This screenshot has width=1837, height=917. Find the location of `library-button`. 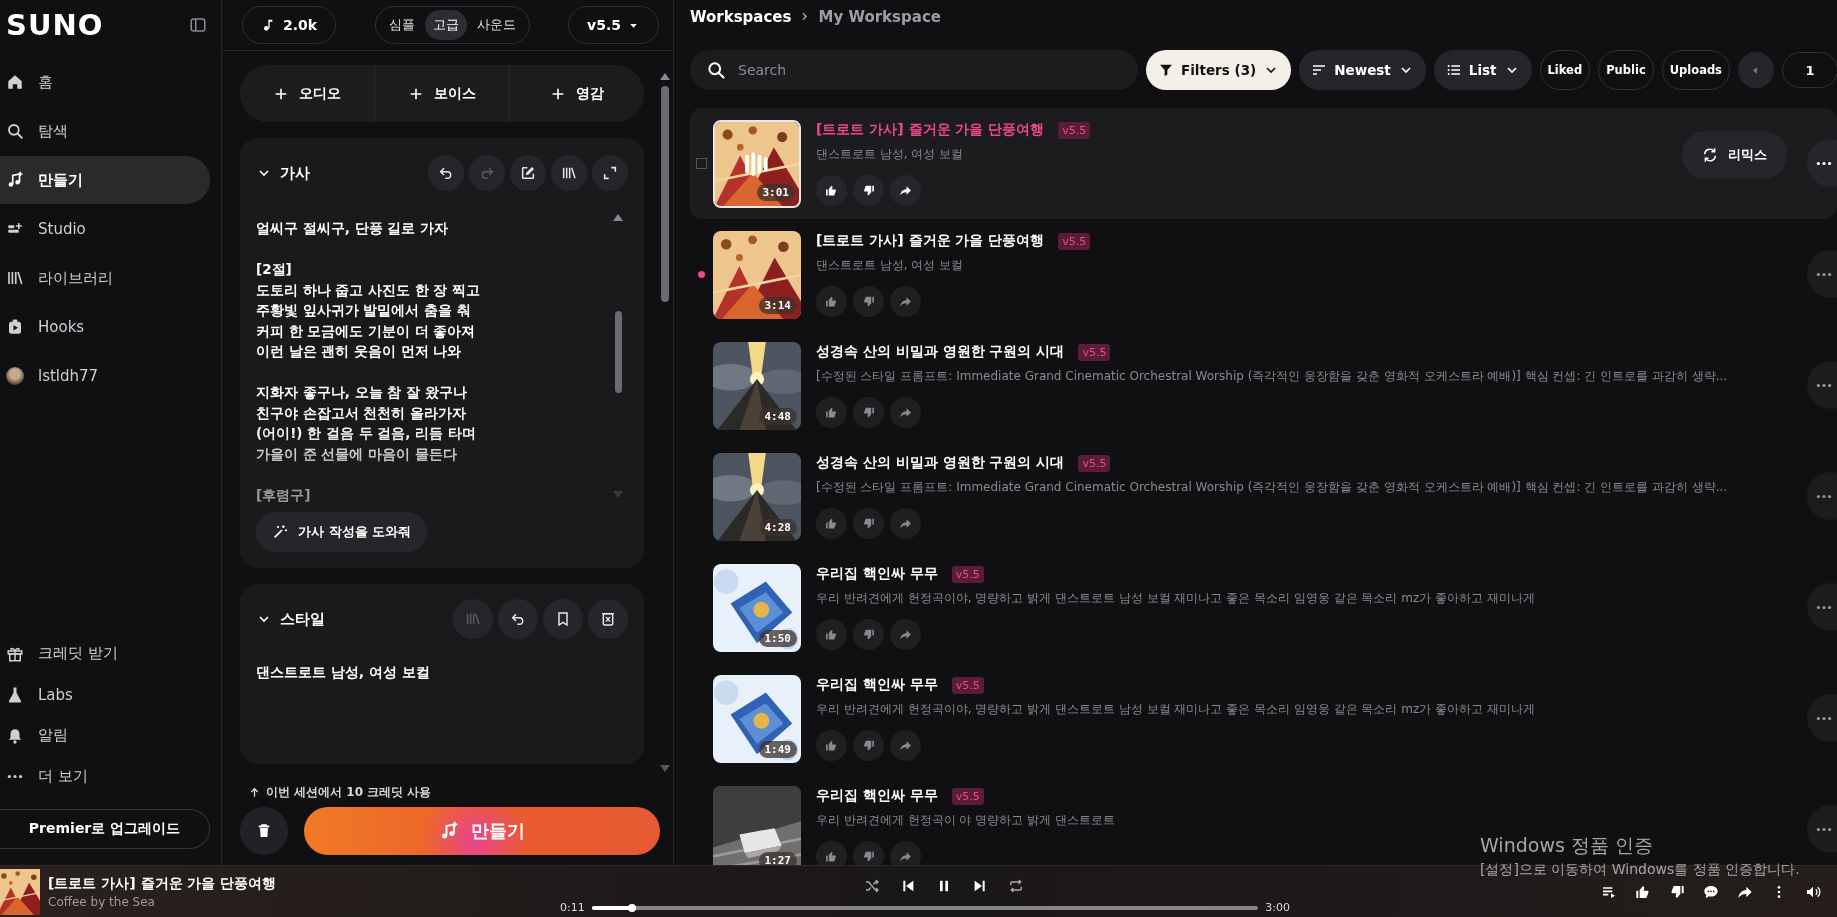

library-button is located at coordinates (569, 173).